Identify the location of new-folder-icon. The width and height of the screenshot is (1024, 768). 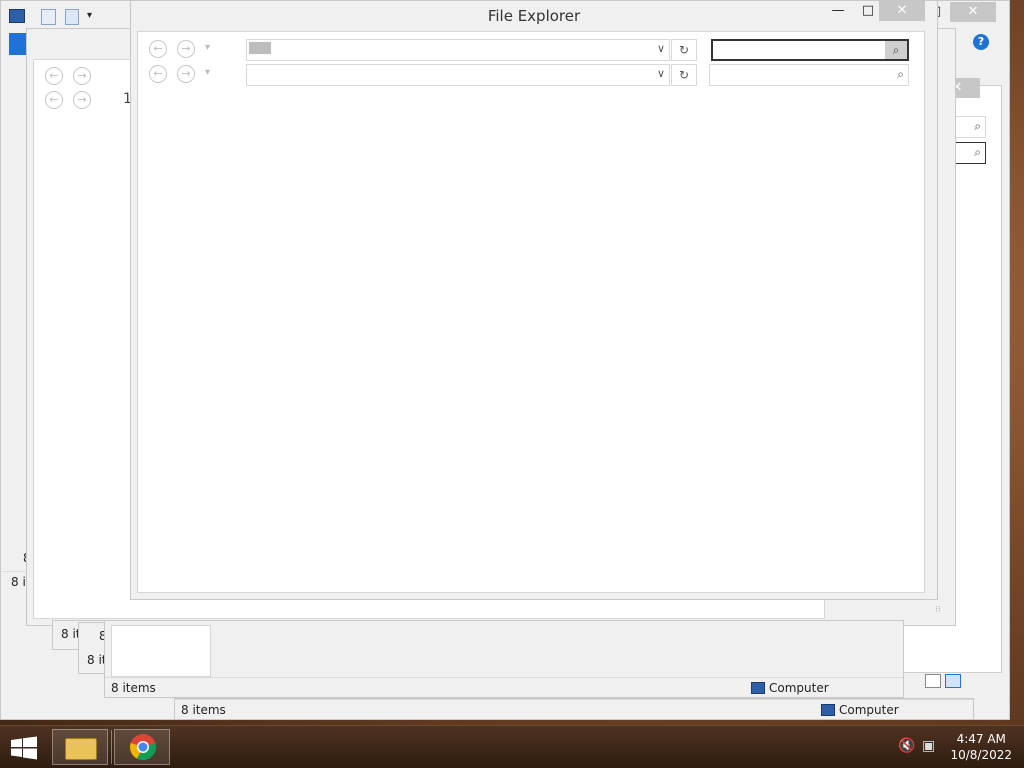
(72, 17).